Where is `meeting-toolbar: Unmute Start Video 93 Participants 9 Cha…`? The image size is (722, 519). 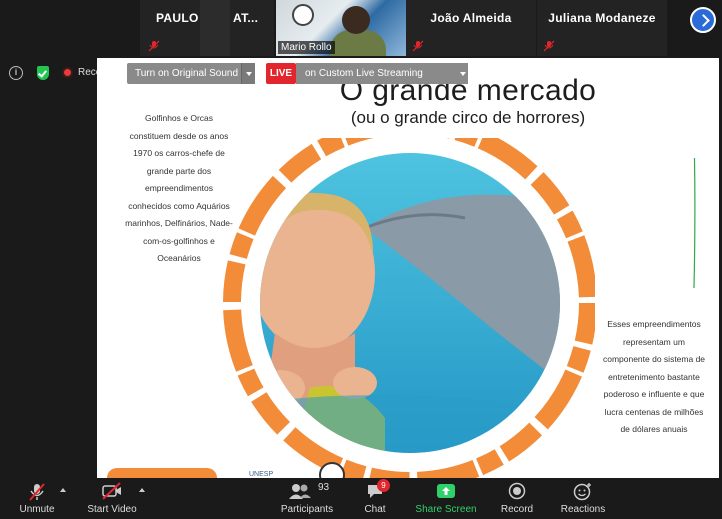
meeting-toolbar: Unmute Start Video 93 Participants 9 Cha… is located at coordinates (361, 498).